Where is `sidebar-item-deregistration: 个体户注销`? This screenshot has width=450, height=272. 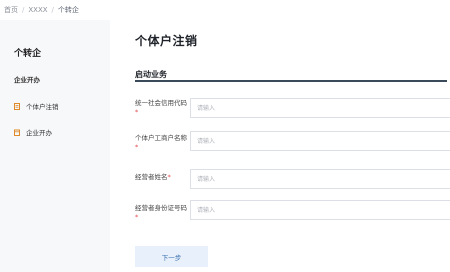 sidebar-item-deregistration: 个体户注销 is located at coordinates (36, 106).